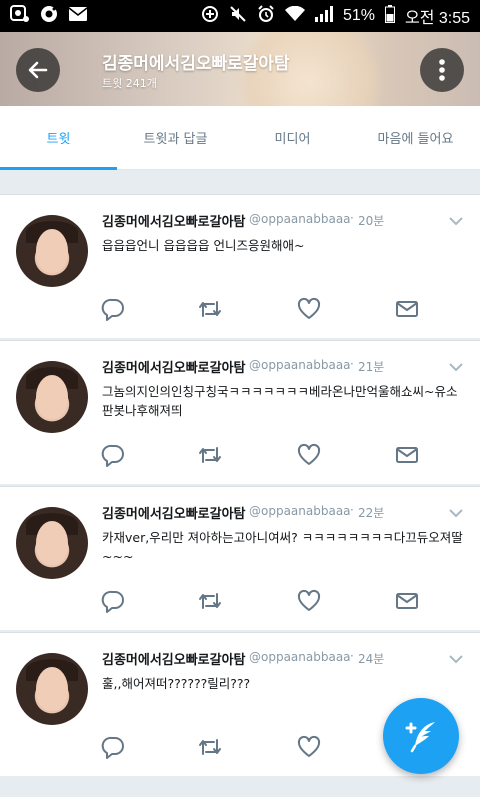 The width and height of the screenshot is (480, 797). Describe the element at coordinates (203, 245) in the screenshot. I see `tweet-text: 읍읍읍언니 읍읍읍읍 언니즈응원해애~` at that location.